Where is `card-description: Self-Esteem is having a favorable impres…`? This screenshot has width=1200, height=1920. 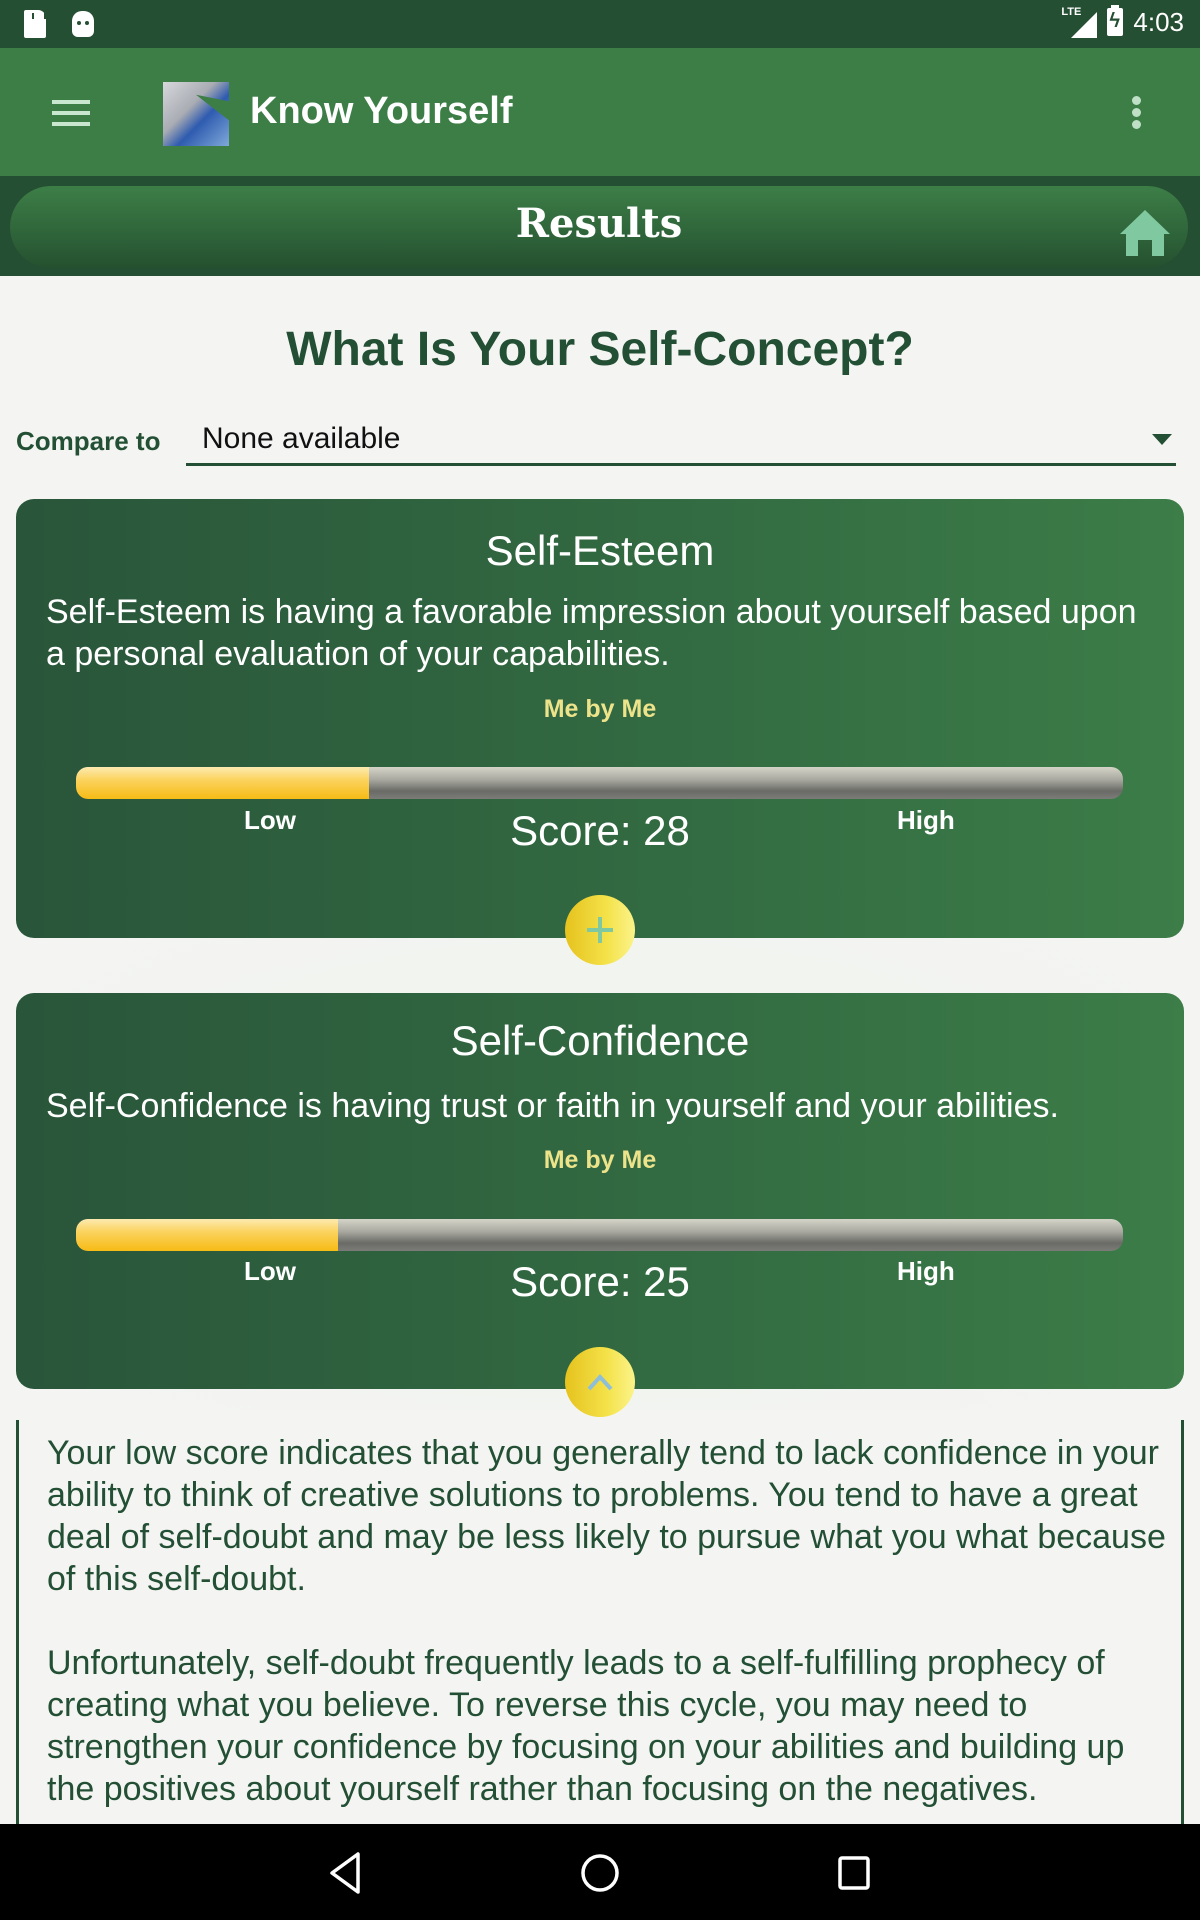 card-description: Self-Esteem is having a favorable impres… is located at coordinates (591, 633).